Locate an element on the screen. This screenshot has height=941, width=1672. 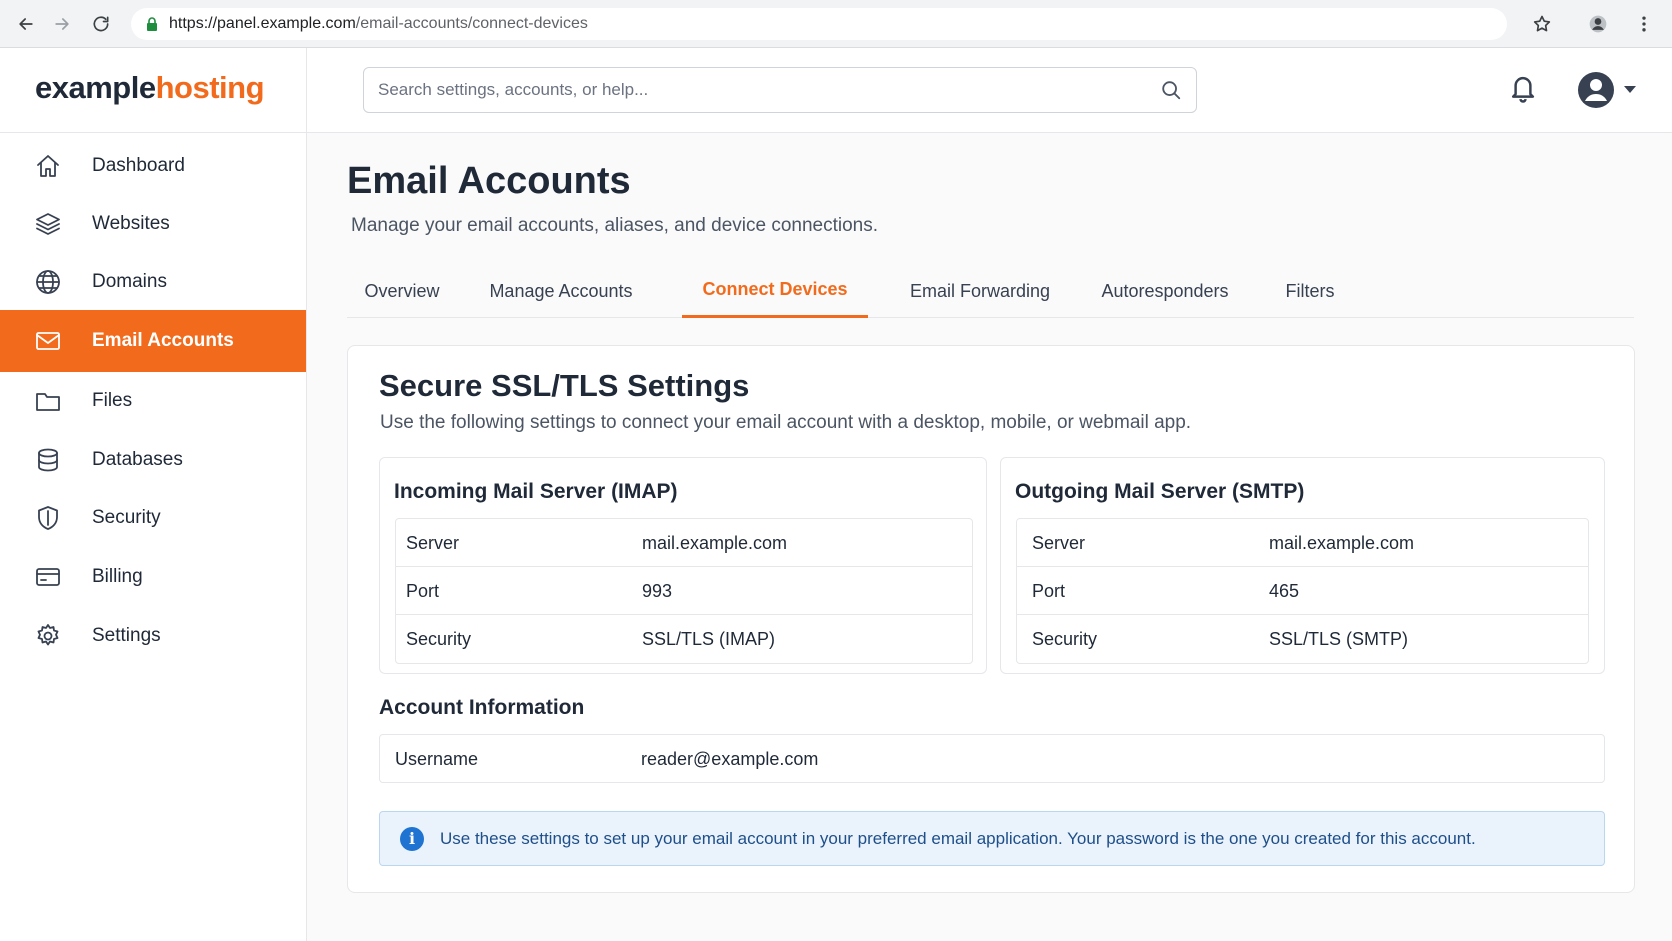
reload-icon is located at coordinates (101, 24).